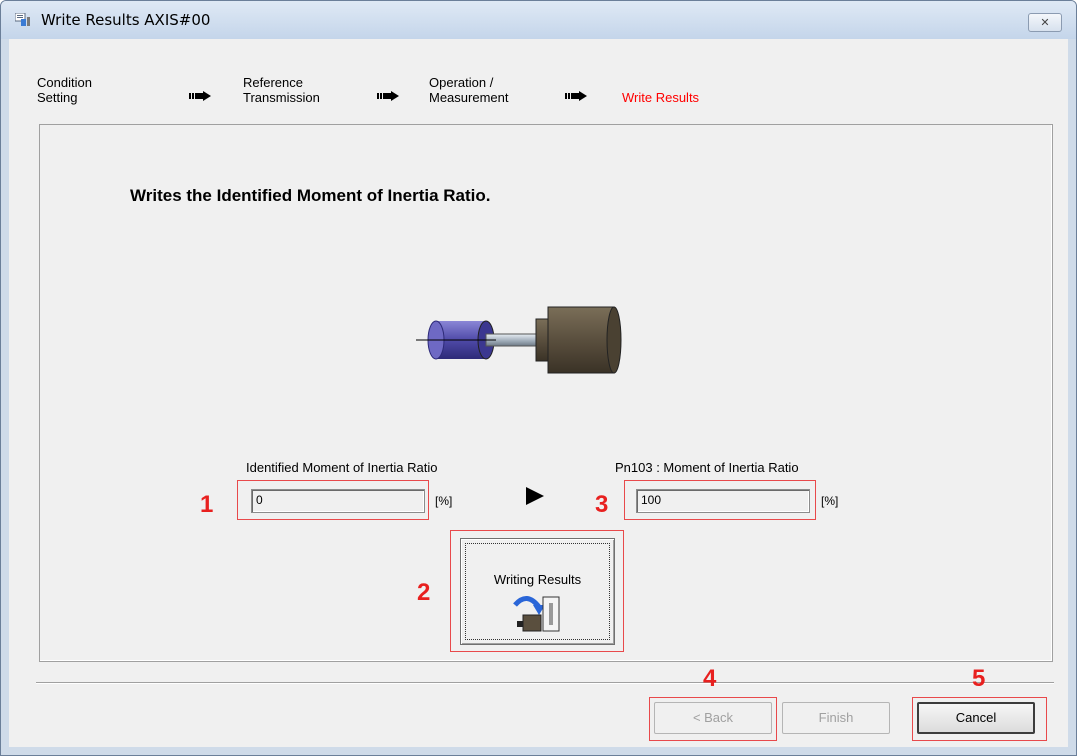  What do you see at coordinates (64, 82) in the screenshot?
I see `step-label-line1: Condition` at bounding box center [64, 82].